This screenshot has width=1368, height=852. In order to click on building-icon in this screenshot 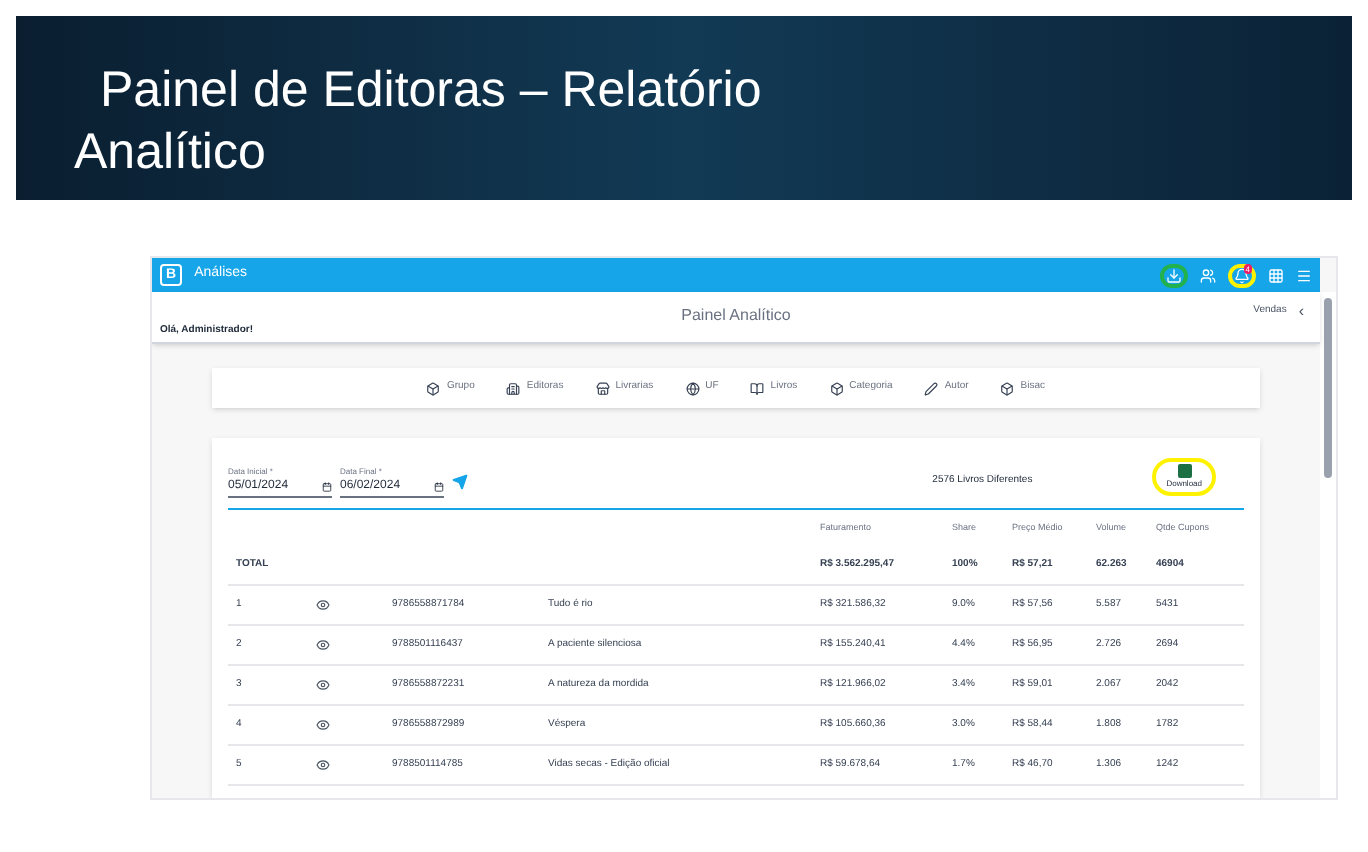, I will do `click(513, 388)`.